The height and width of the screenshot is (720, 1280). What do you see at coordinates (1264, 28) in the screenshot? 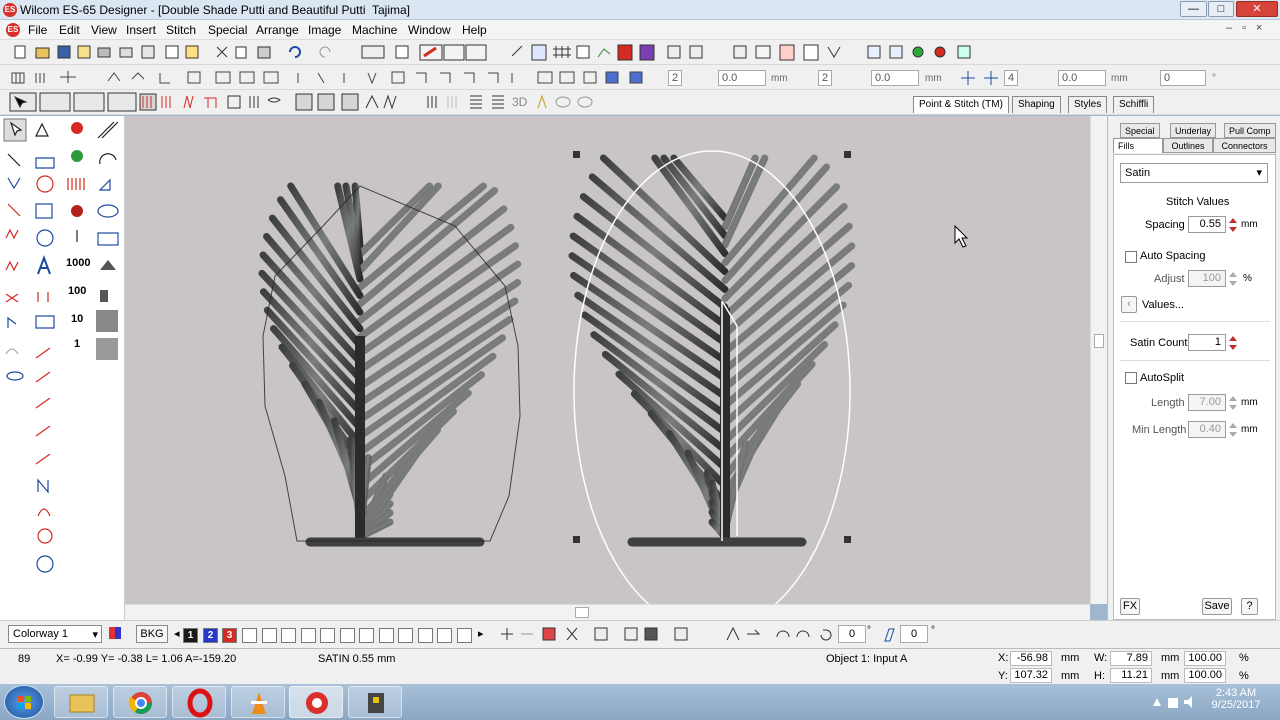
I see `doc-close-icon: ×` at bounding box center [1264, 28].